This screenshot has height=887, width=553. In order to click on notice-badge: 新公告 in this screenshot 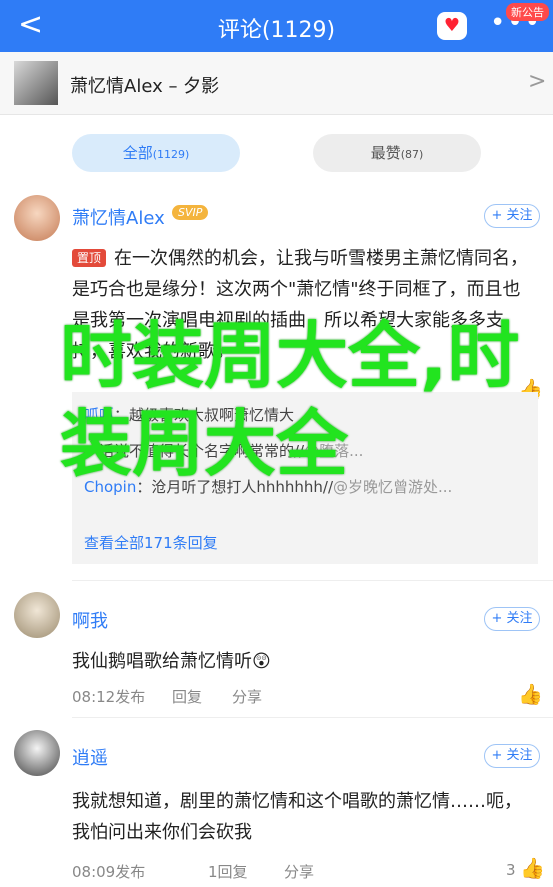, I will do `click(527, 12)`.